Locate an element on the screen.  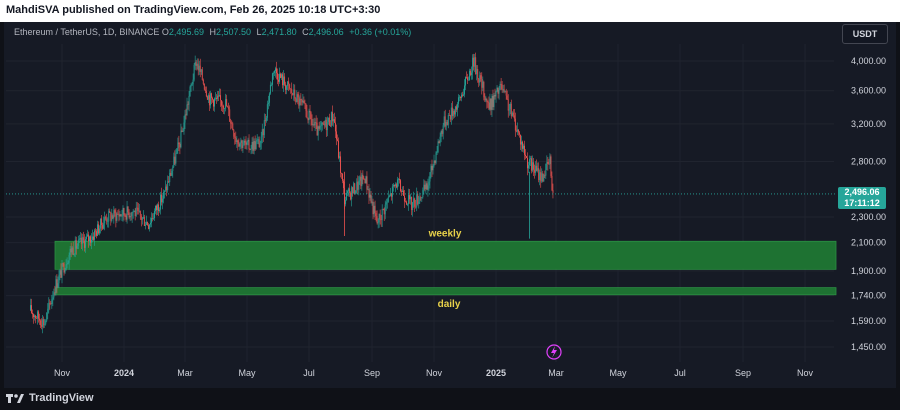
y-tick-label: 1,740.00 is located at coordinates (868, 296).